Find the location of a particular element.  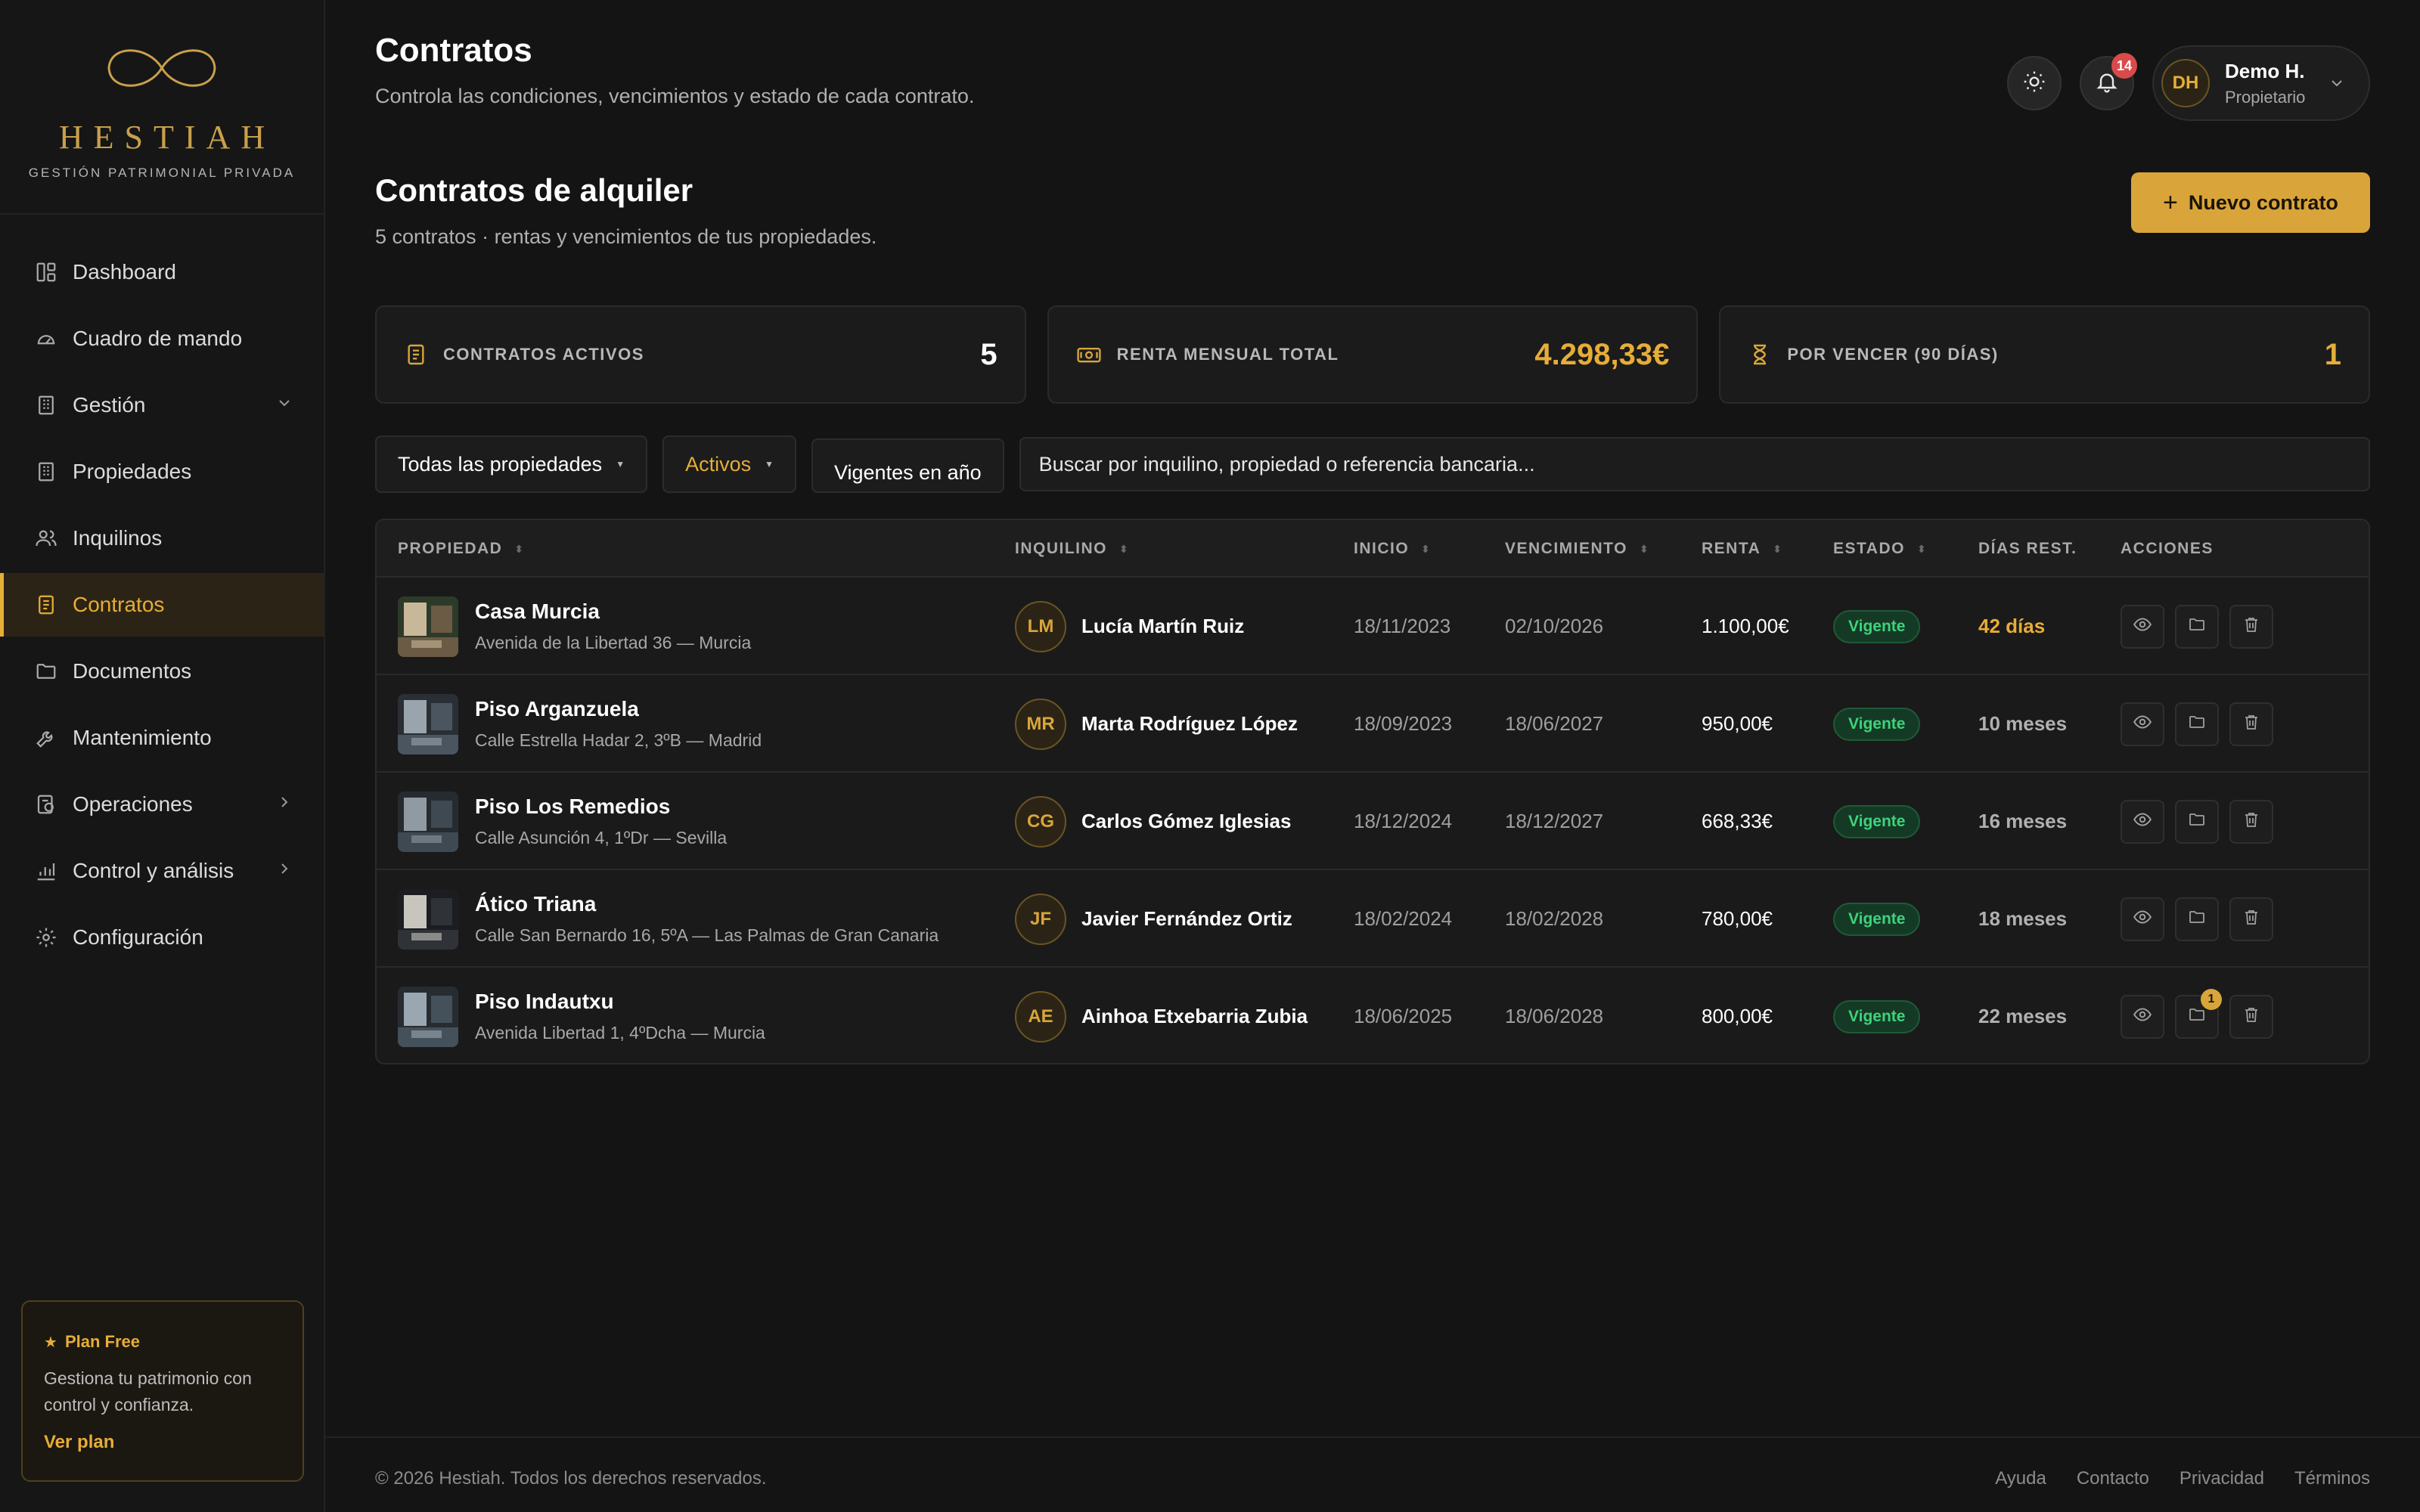

stat-label: POR VENCER (90 DÍAS) is located at coordinates (1893, 355).